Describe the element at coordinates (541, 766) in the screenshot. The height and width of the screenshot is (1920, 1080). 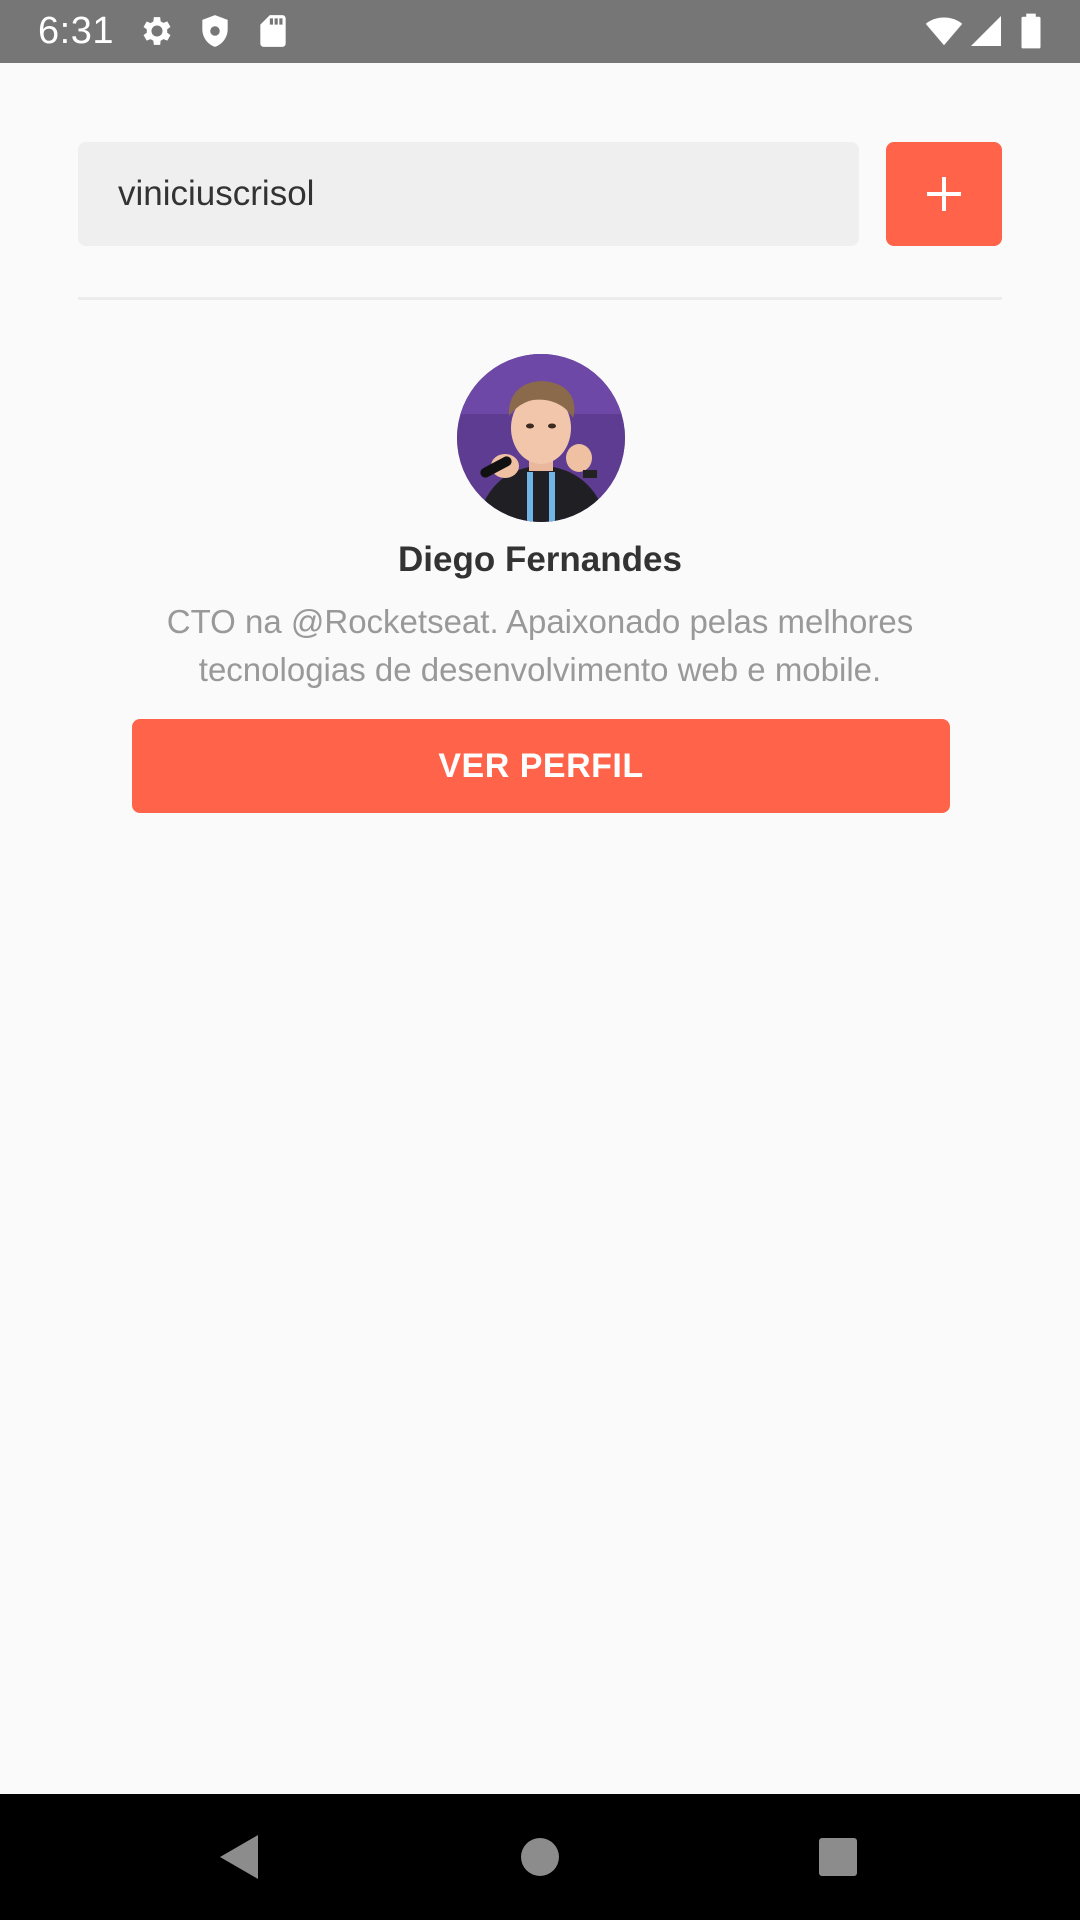
I see `view-profile-button: VER PERFIL` at that location.